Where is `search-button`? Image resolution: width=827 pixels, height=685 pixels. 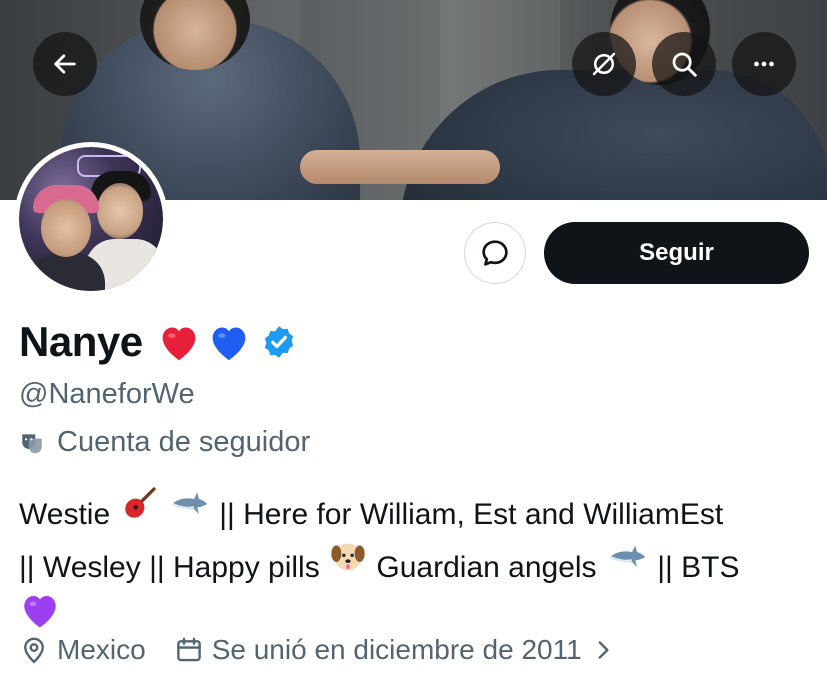 search-button is located at coordinates (684, 64).